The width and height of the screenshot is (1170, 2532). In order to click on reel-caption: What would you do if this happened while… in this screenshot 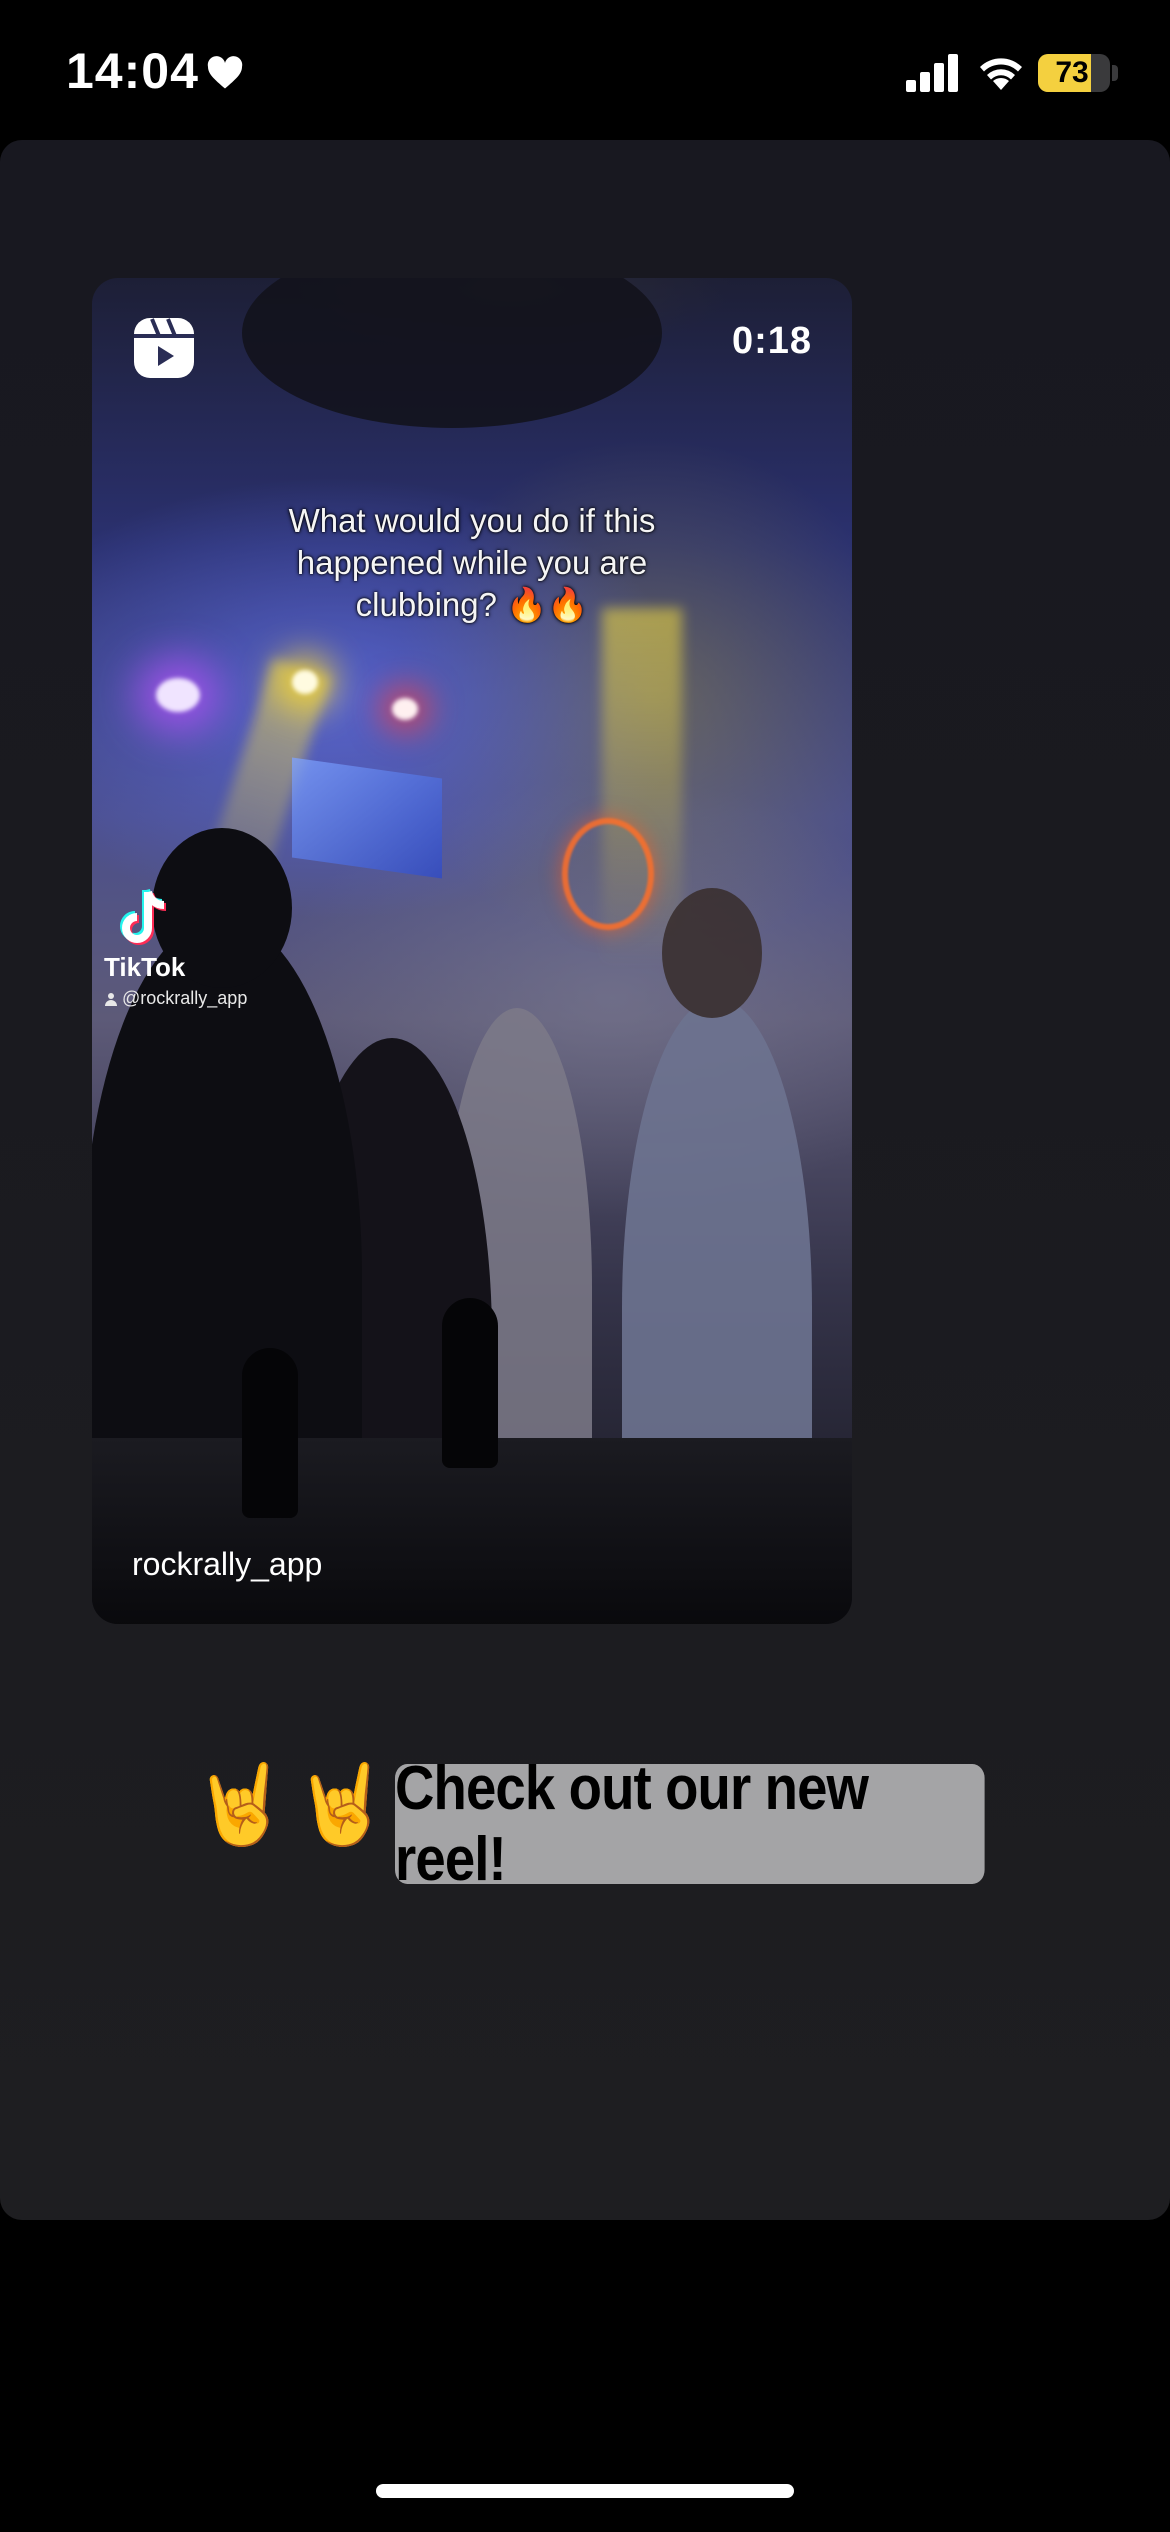, I will do `click(472, 562)`.